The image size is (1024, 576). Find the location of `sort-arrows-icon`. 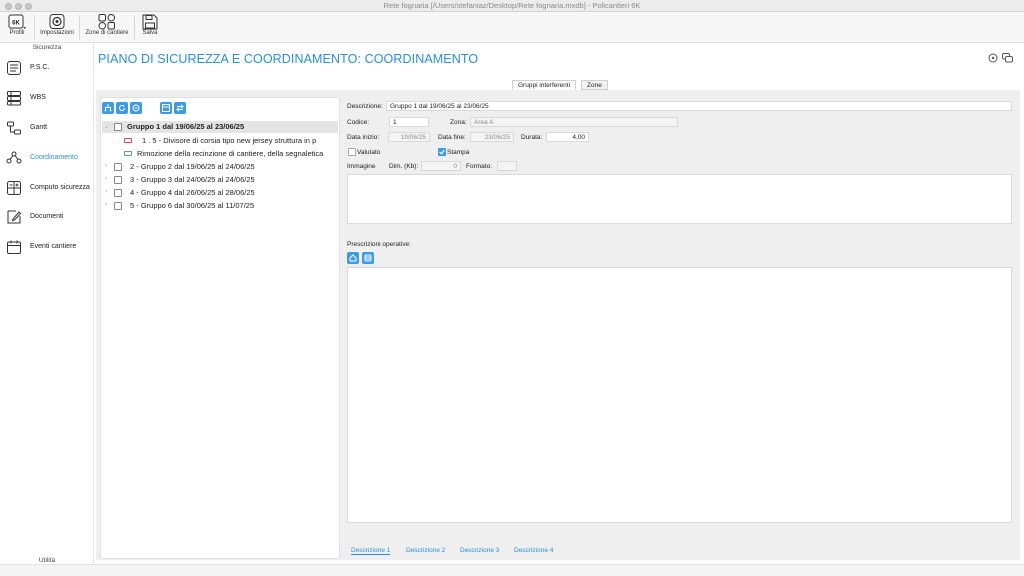

sort-arrows-icon is located at coordinates (180, 108).